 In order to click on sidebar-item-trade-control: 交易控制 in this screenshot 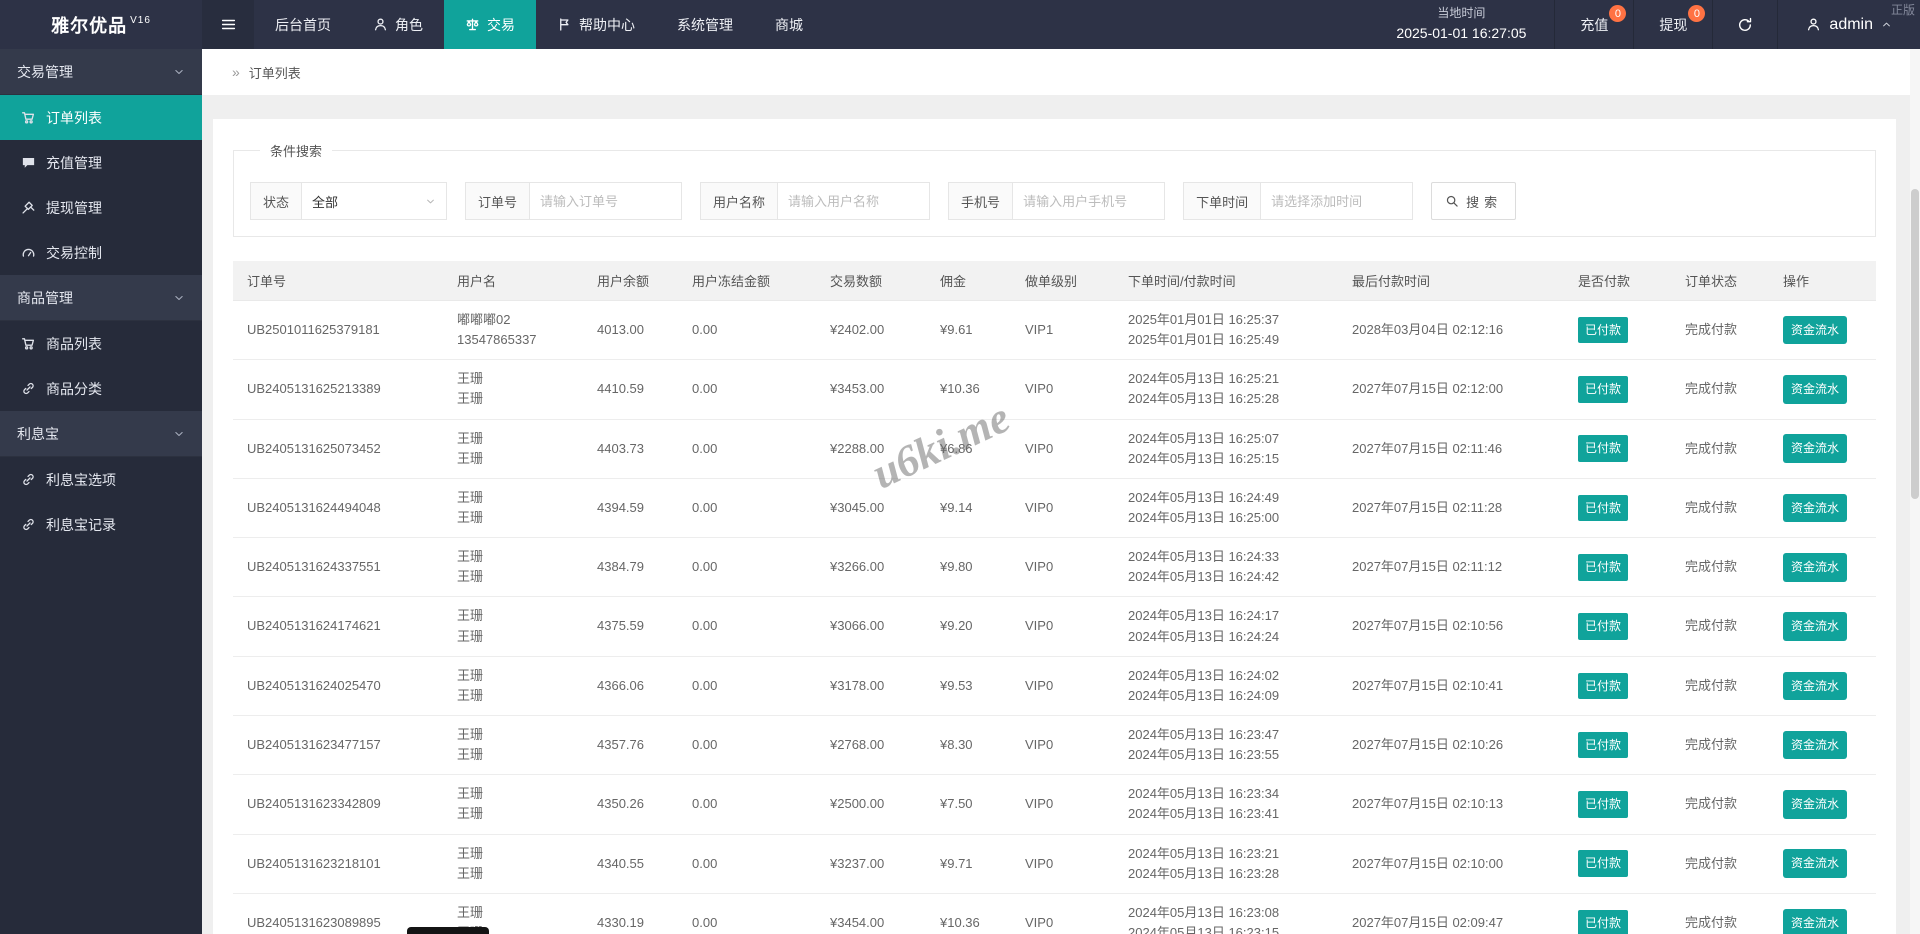, I will do `click(101, 252)`.